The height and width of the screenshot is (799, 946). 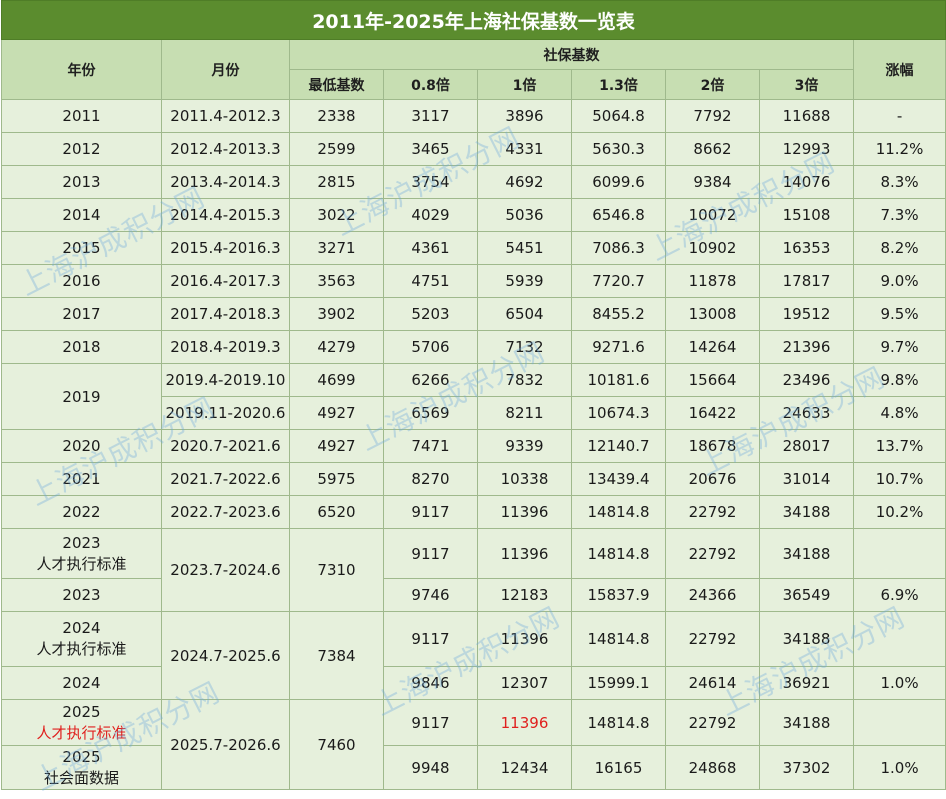 What do you see at coordinates (618, 281) in the screenshot?
I see `x13-cell: 7720.7` at bounding box center [618, 281].